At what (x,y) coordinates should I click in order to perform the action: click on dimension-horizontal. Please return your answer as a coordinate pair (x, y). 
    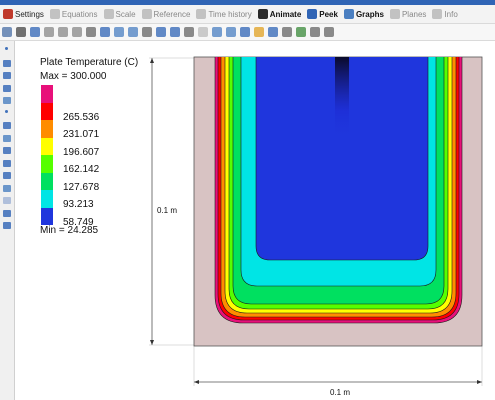
    Looking at the image, I should click on (338, 366).